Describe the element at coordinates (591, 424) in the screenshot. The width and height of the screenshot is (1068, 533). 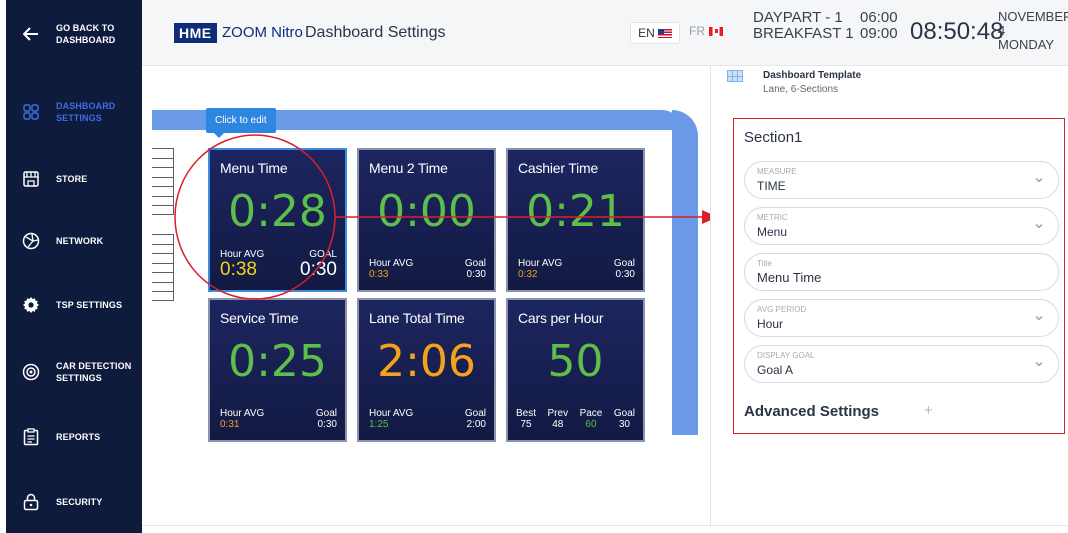
I see `stat-value: 60` at that location.